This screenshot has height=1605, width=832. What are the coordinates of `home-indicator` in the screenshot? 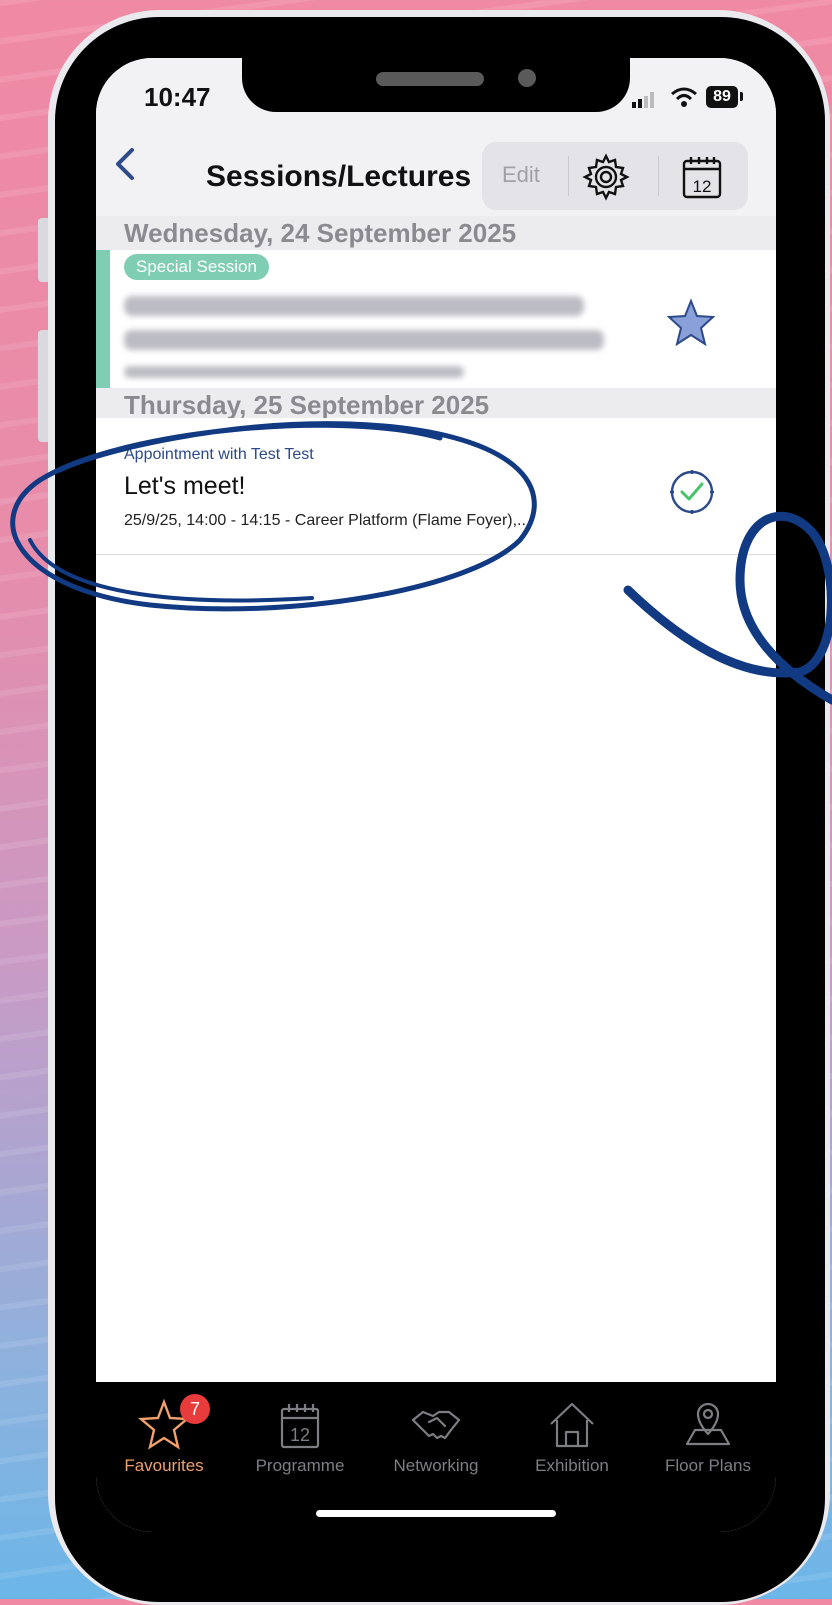 It's located at (436, 1513).